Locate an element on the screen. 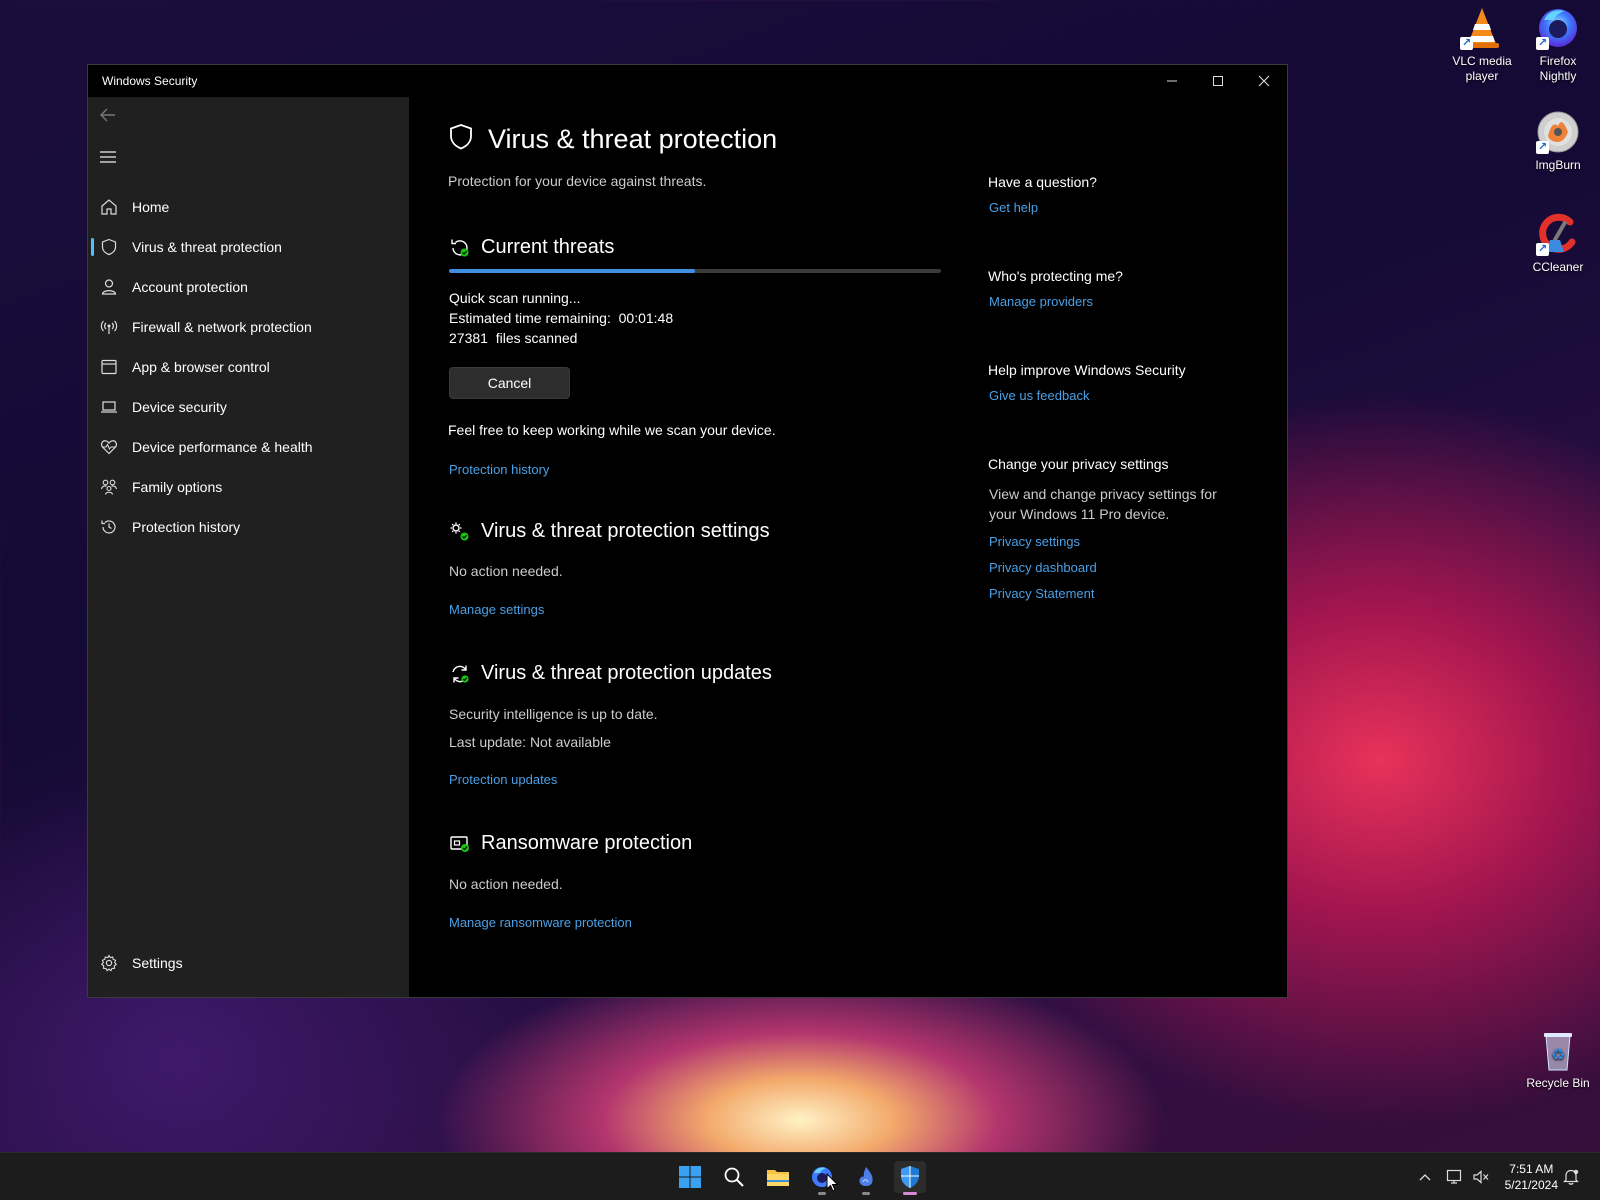  scan-history-icon is located at coordinates (460, 248).